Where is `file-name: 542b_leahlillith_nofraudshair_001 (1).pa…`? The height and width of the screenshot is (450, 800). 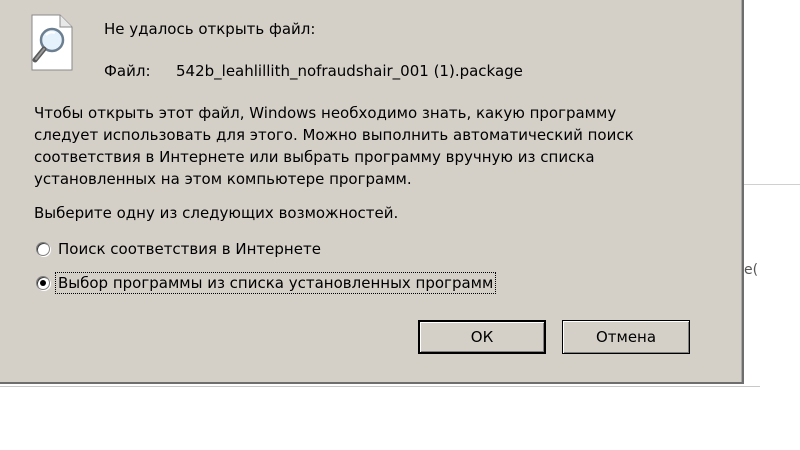
file-name: 542b_leahlillith_nofraudshair_001 (1).pa… is located at coordinates (349, 71).